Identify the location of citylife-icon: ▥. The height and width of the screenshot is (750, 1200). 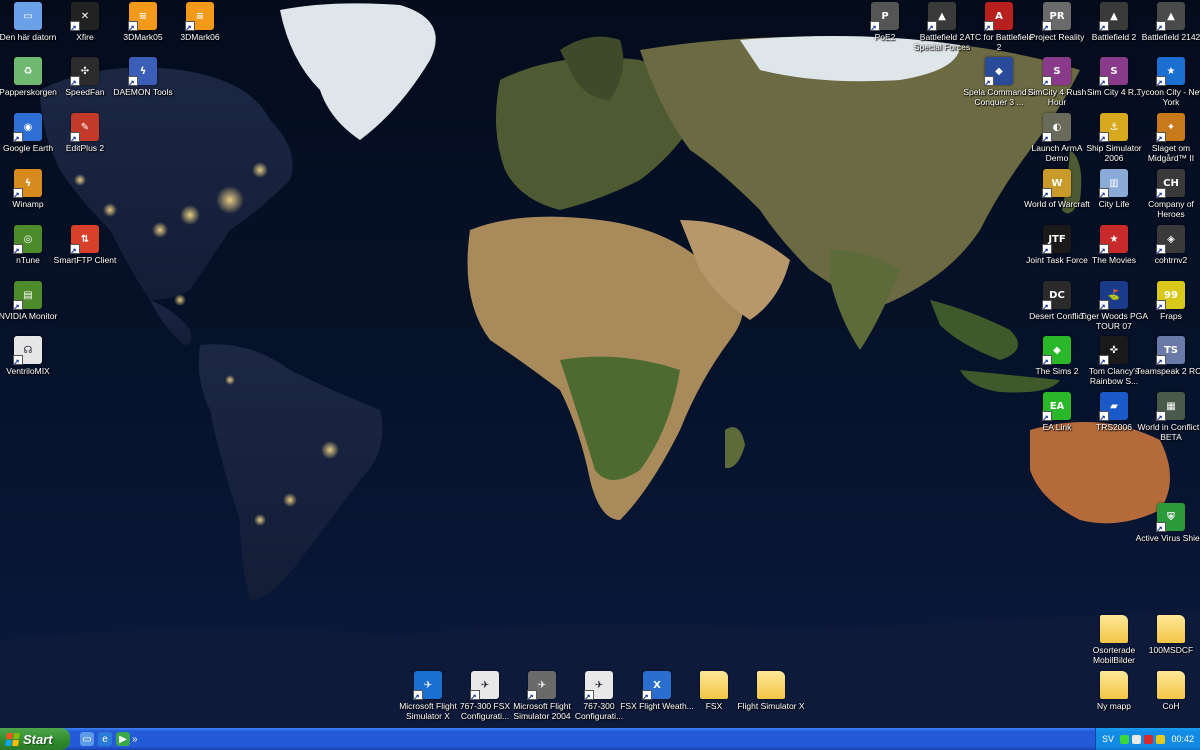
(1113, 184).